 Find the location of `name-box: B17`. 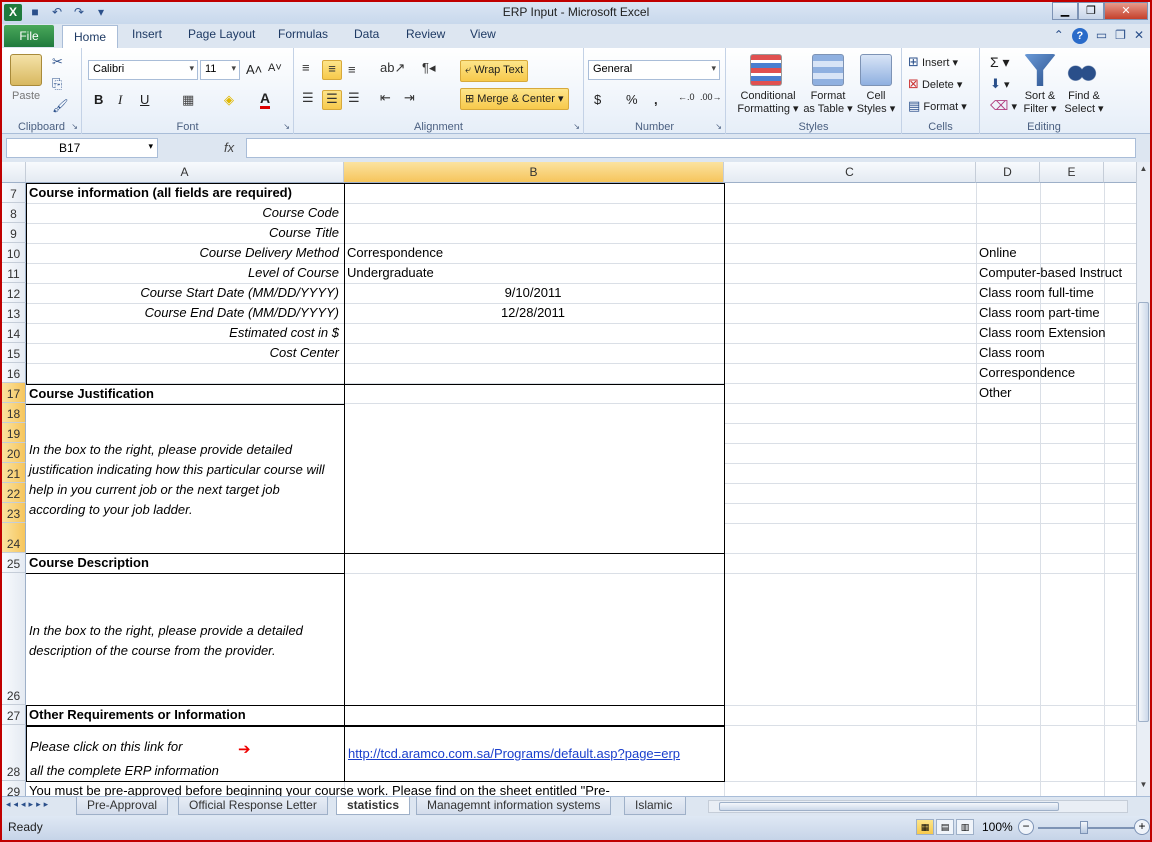

name-box: B17 is located at coordinates (82, 148).